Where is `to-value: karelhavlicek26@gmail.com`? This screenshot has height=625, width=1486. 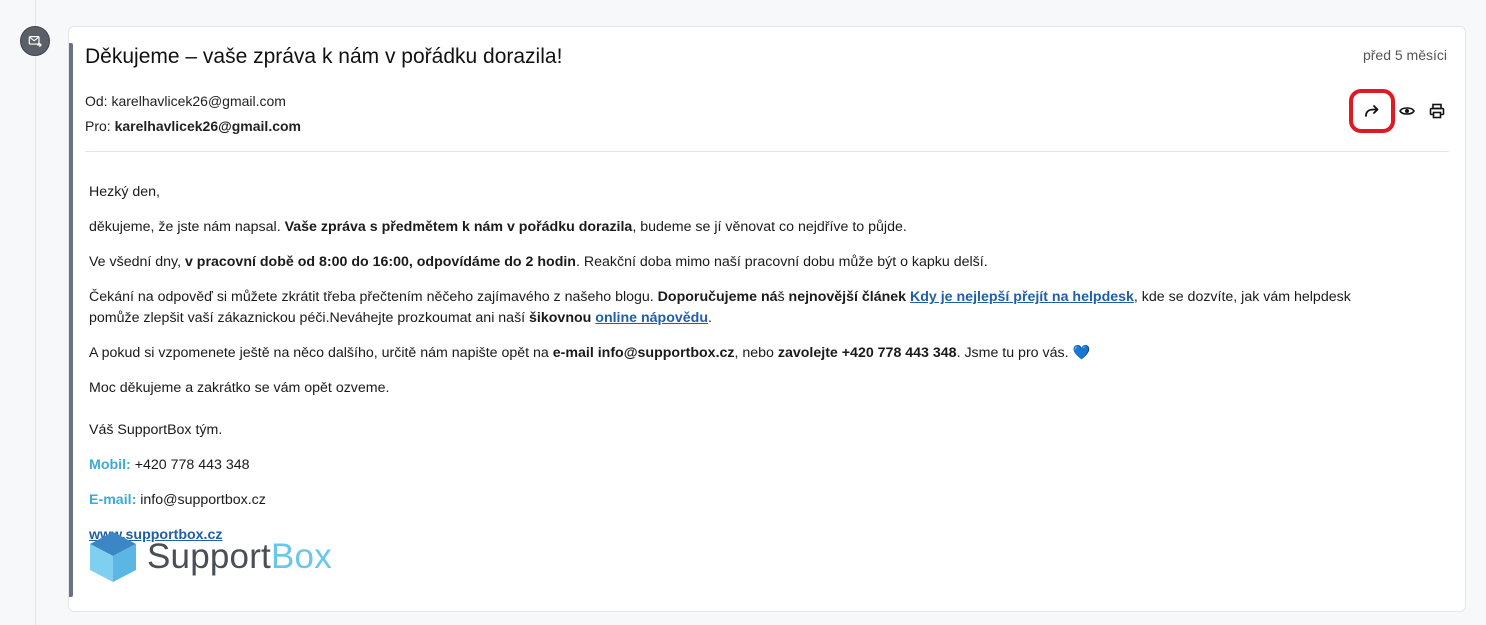 to-value: karelhavlicek26@gmail.com is located at coordinates (208, 126).